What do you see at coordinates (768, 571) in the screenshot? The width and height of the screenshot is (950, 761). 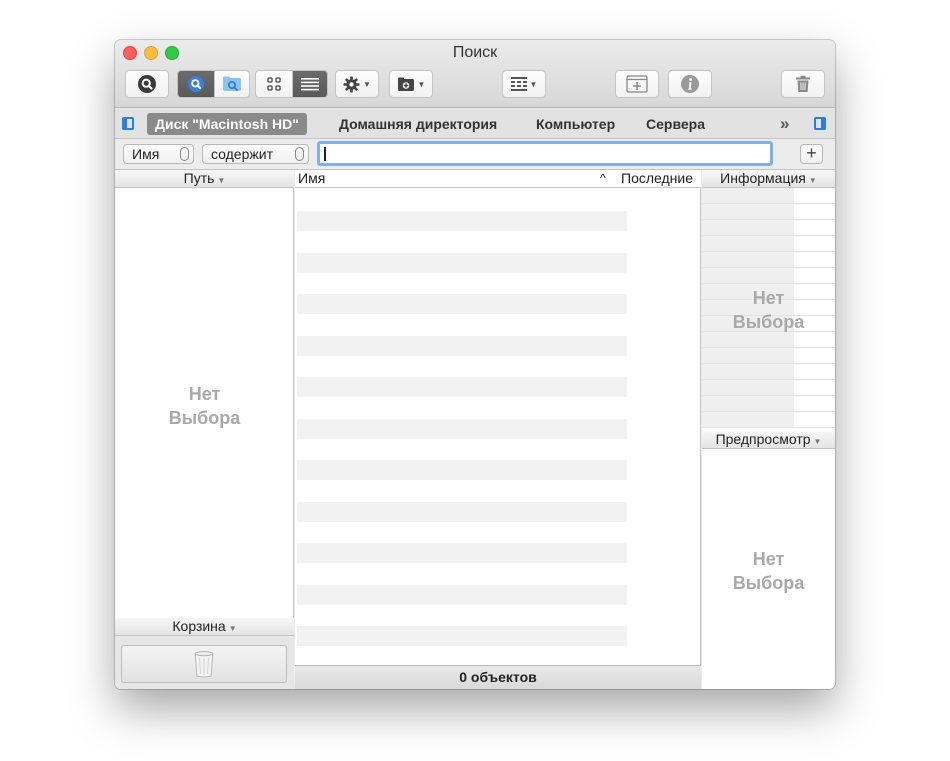 I see `preview-no-selection: Нет Выбора` at bounding box center [768, 571].